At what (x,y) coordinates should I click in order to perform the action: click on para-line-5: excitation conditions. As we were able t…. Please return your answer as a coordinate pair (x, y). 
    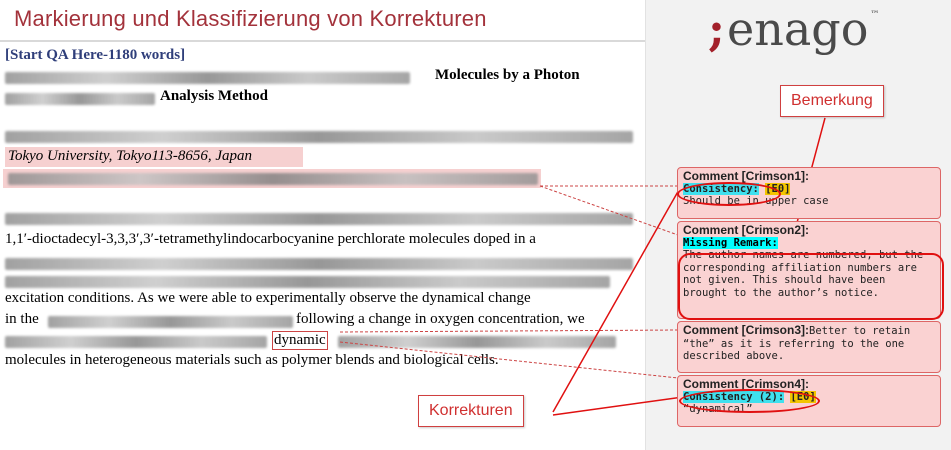
    Looking at the image, I should click on (268, 298).